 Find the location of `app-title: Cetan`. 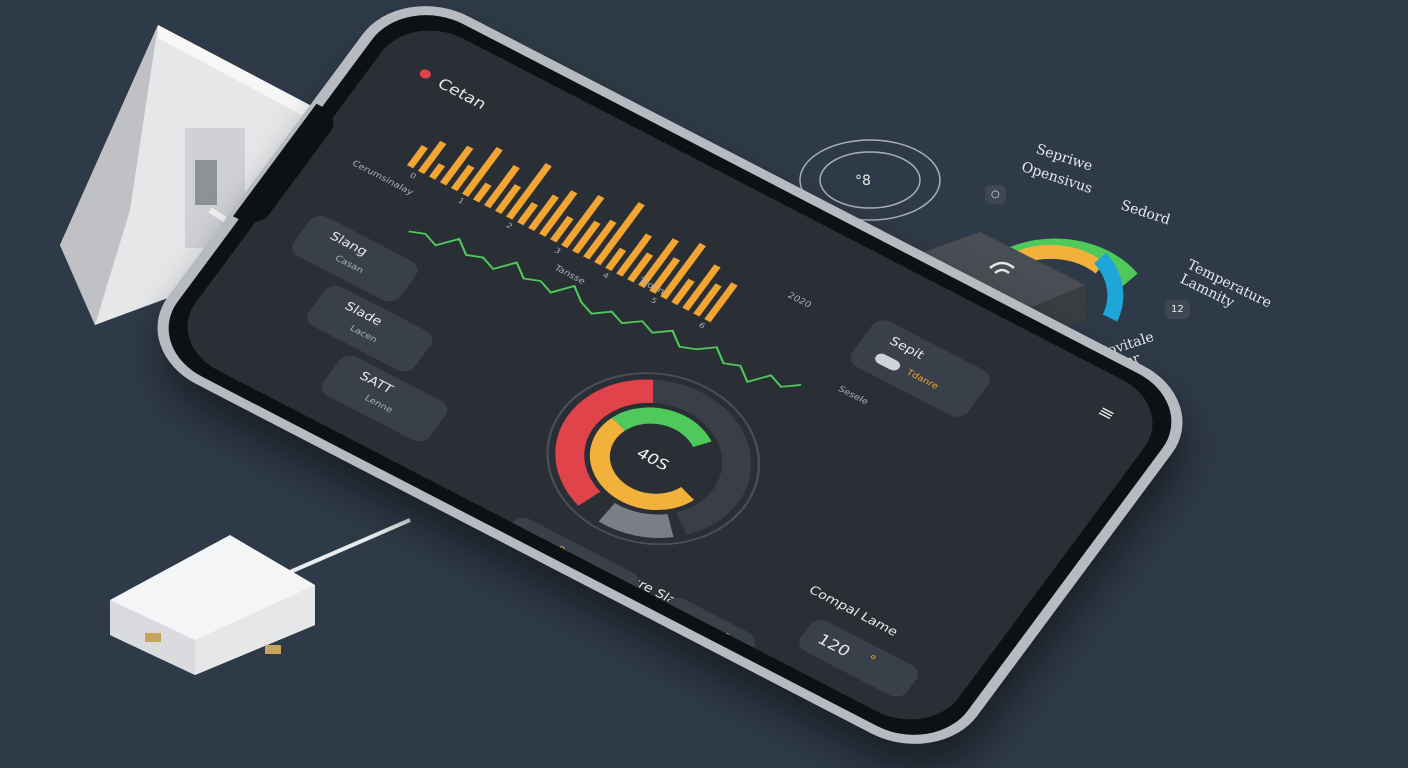

app-title: Cetan is located at coordinates (462, 93).